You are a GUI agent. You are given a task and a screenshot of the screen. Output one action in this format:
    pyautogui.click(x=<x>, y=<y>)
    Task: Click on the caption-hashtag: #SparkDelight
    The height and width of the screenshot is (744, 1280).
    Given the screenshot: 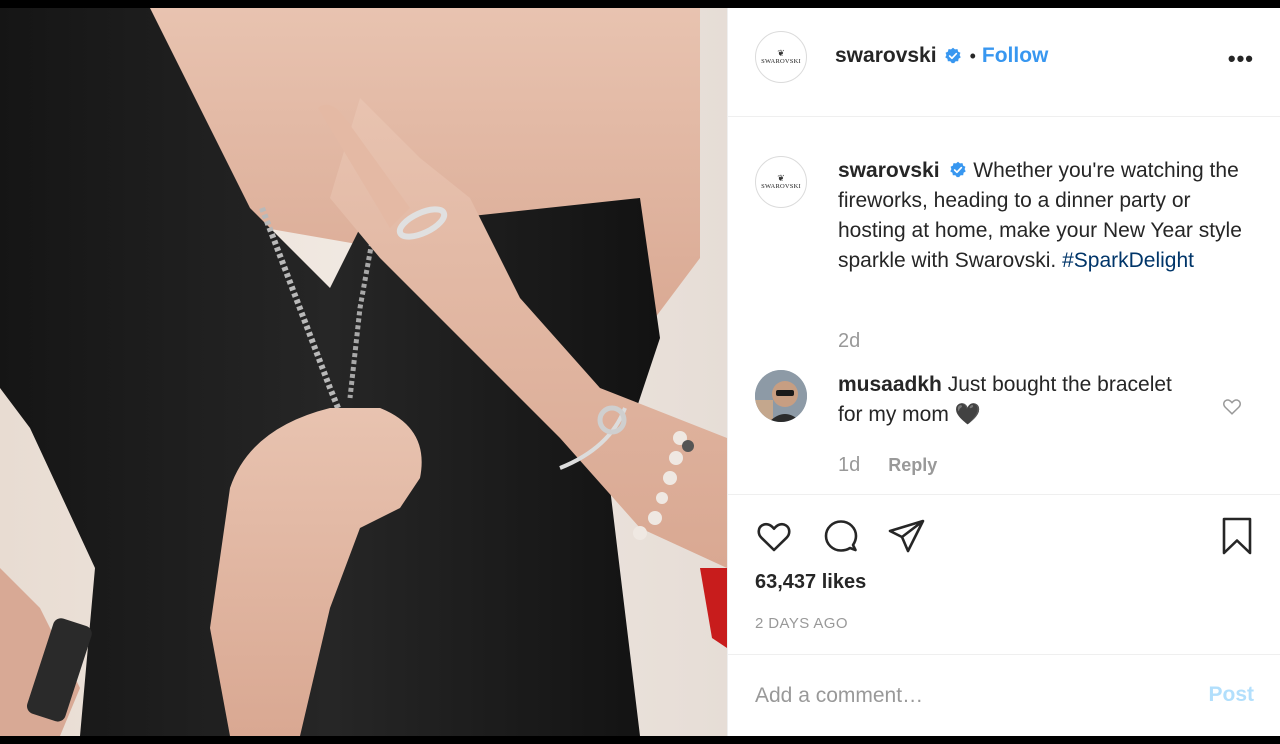 What is the action you would take?
    pyautogui.click(x=1128, y=260)
    